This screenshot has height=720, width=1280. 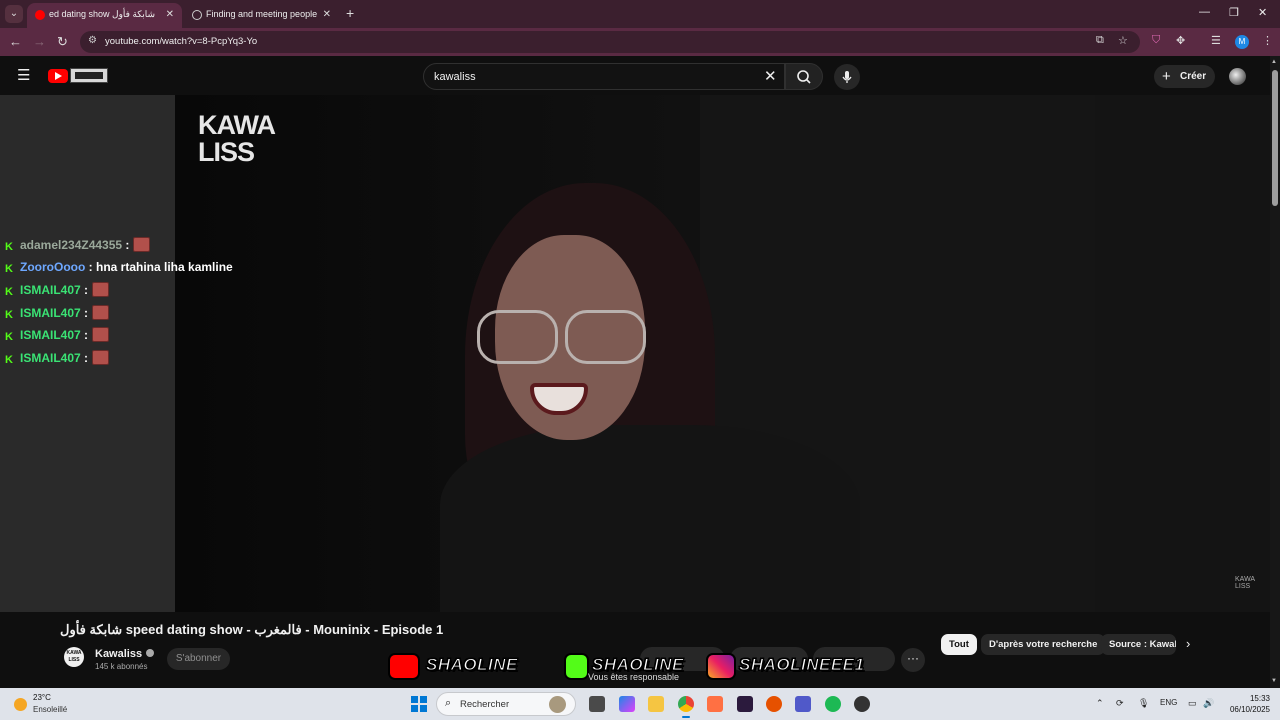 What do you see at coordinates (656, 704) in the screenshot?
I see `file-explorer-icon` at bounding box center [656, 704].